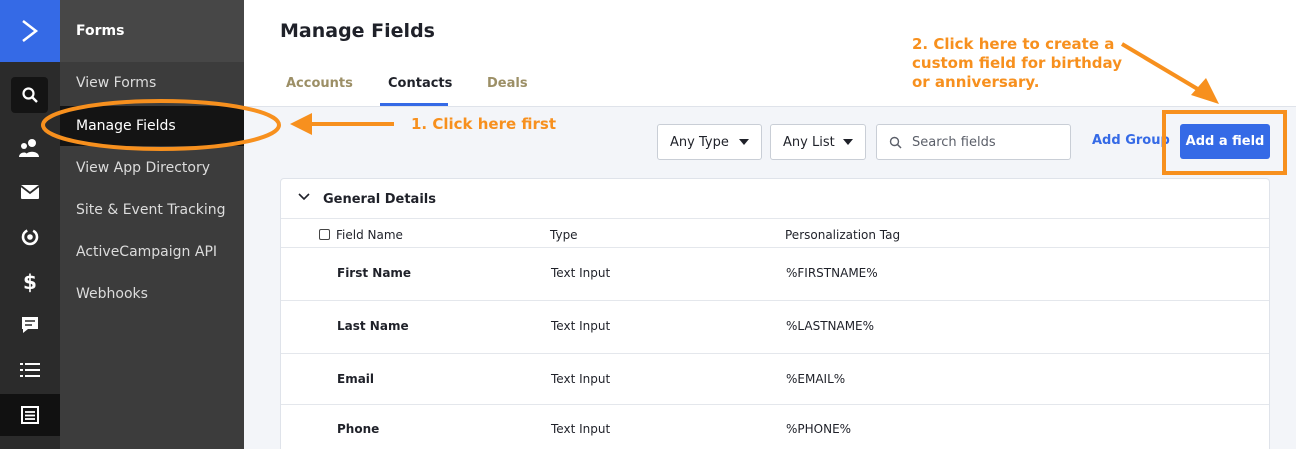 This screenshot has width=1296, height=449. What do you see at coordinates (1017, 63) in the screenshot?
I see `annotation-step2-line2: custom field for birthday` at bounding box center [1017, 63].